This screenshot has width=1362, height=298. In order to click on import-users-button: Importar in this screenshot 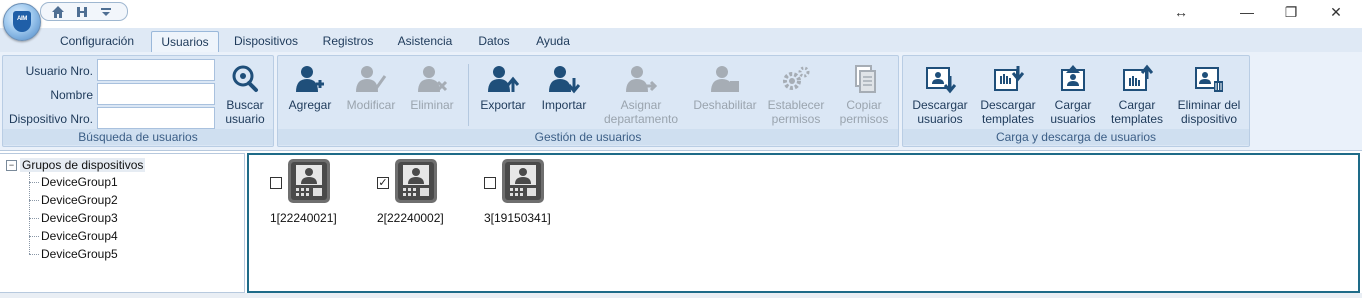, I will do `click(564, 88)`.